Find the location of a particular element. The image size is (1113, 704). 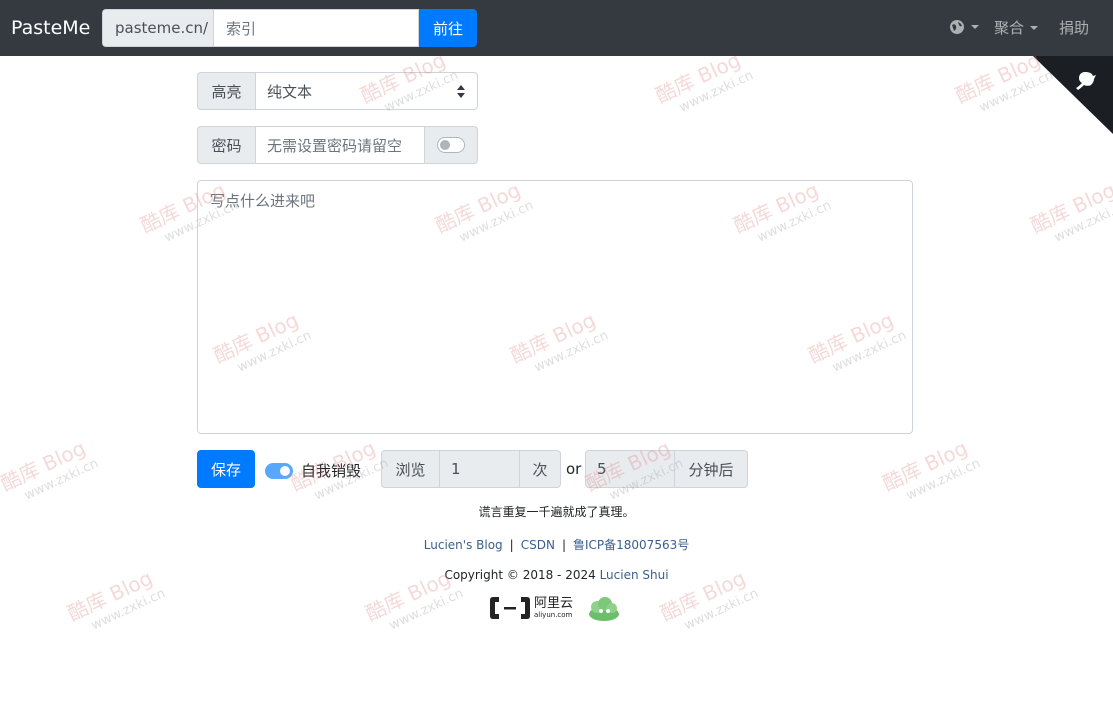

content-placeholder: 写点什么进来吧 is located at coordinates (263, 201).